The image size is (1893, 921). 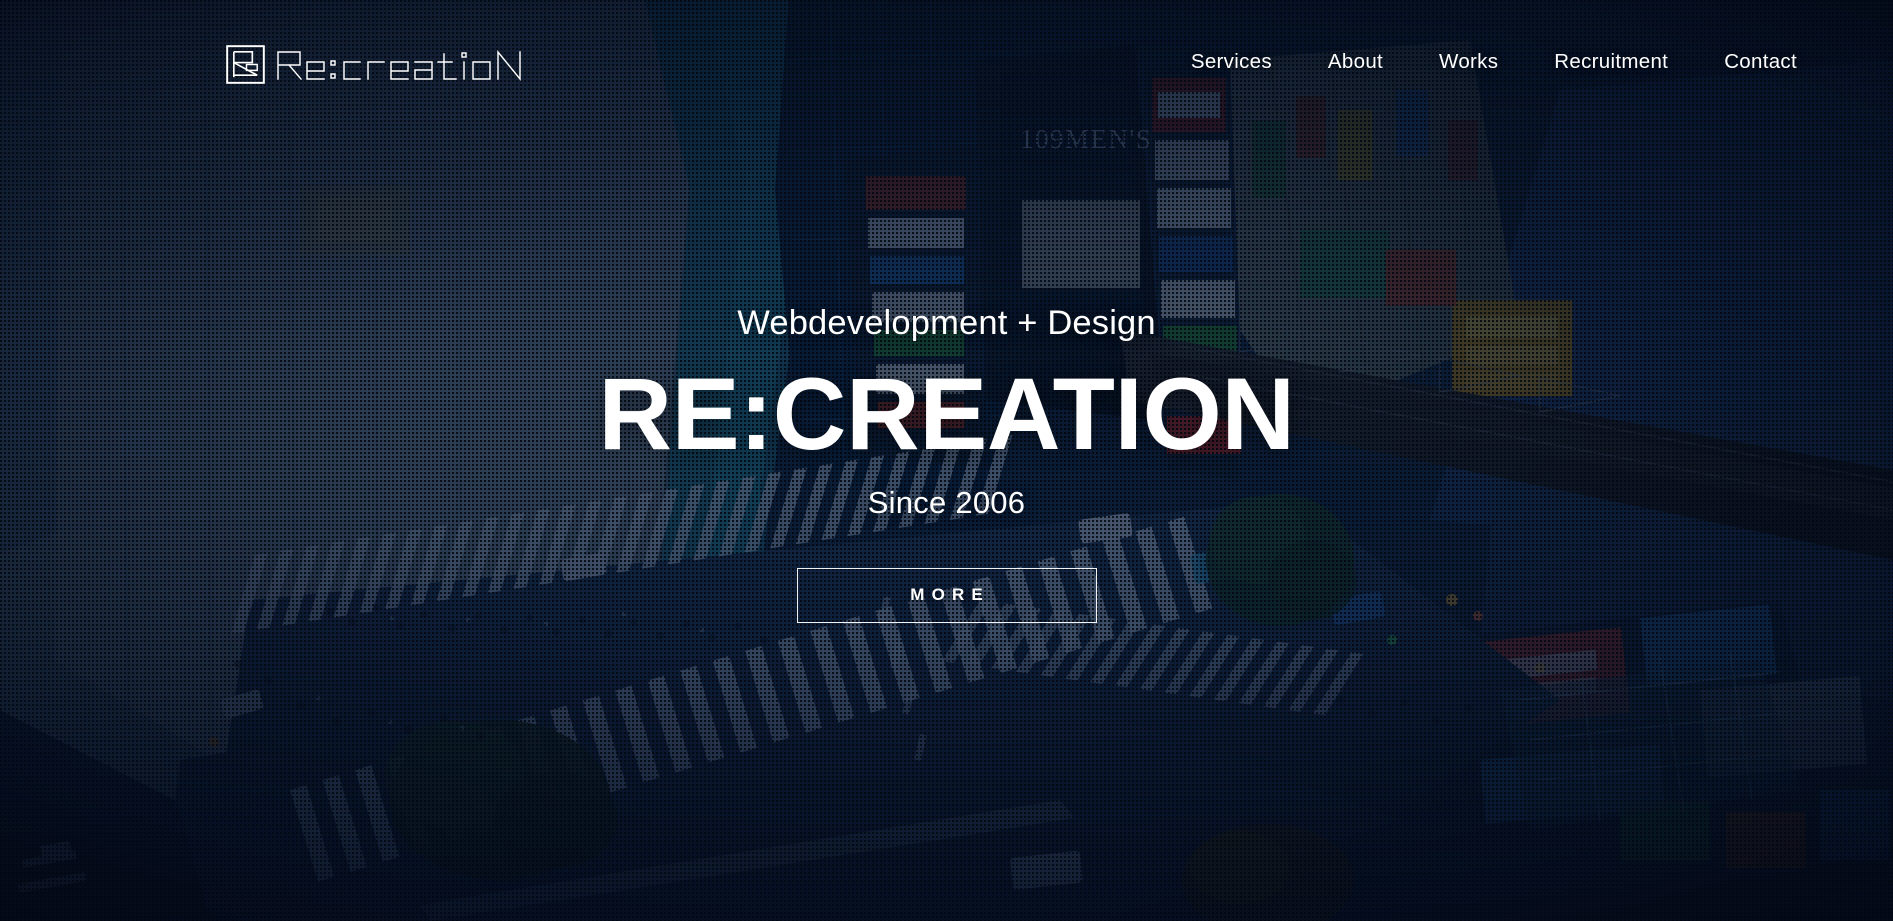 I want to click on recreation-logo-mark-icon, so click(x=245, y=64).